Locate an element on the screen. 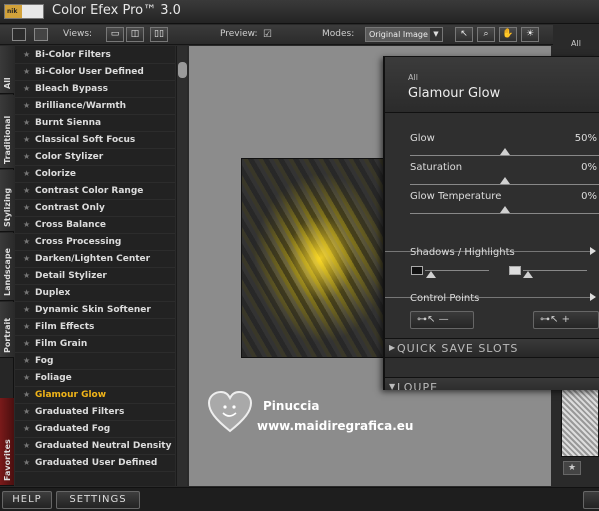  control-points-label: Control Points is located at coordinates (444, 298).